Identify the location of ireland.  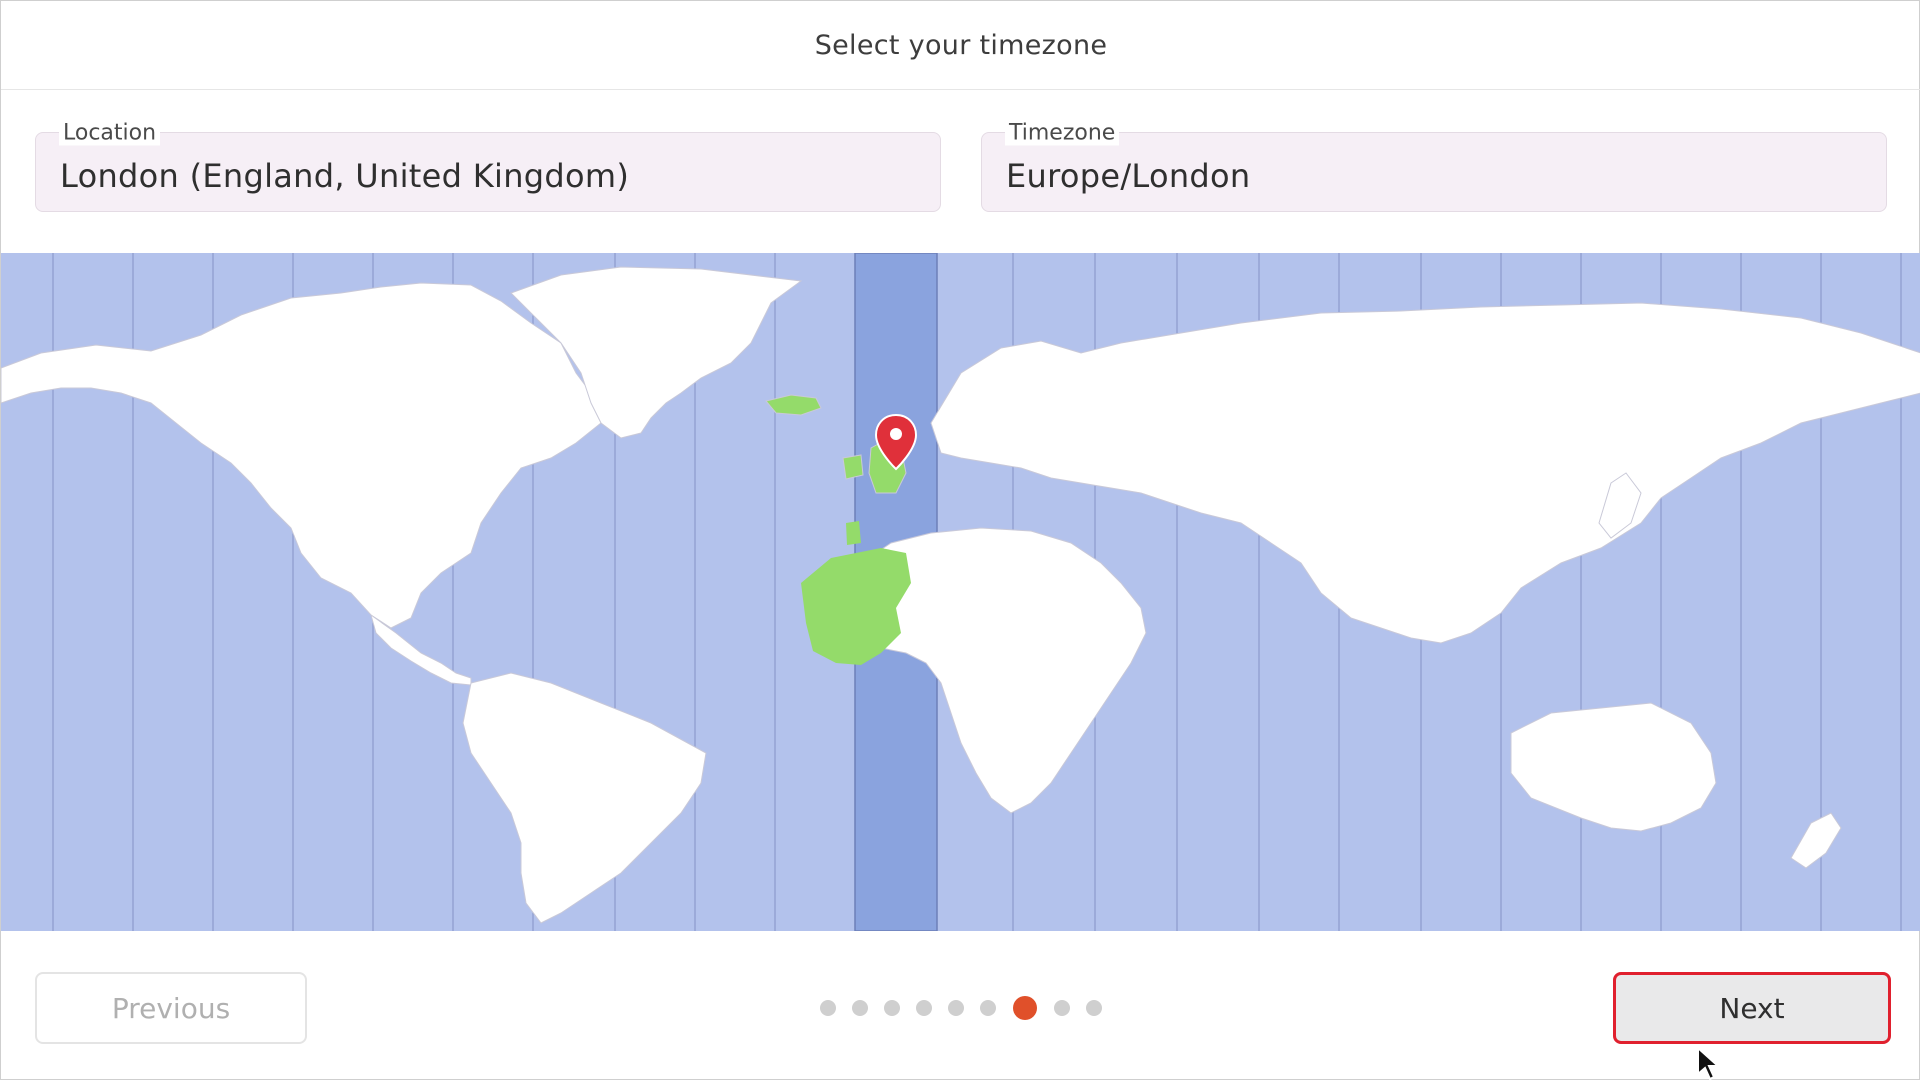
(853, 467).